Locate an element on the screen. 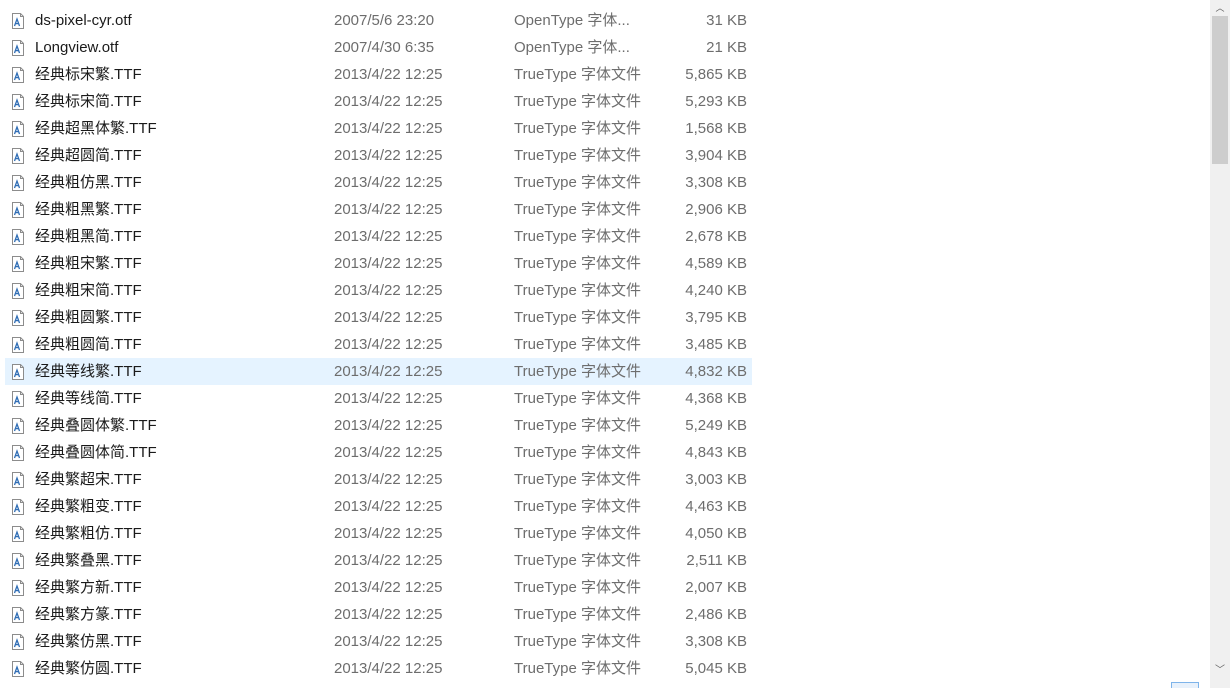  file-name: 经典繁仿圆.TTF is located at coordinates (88, 668).